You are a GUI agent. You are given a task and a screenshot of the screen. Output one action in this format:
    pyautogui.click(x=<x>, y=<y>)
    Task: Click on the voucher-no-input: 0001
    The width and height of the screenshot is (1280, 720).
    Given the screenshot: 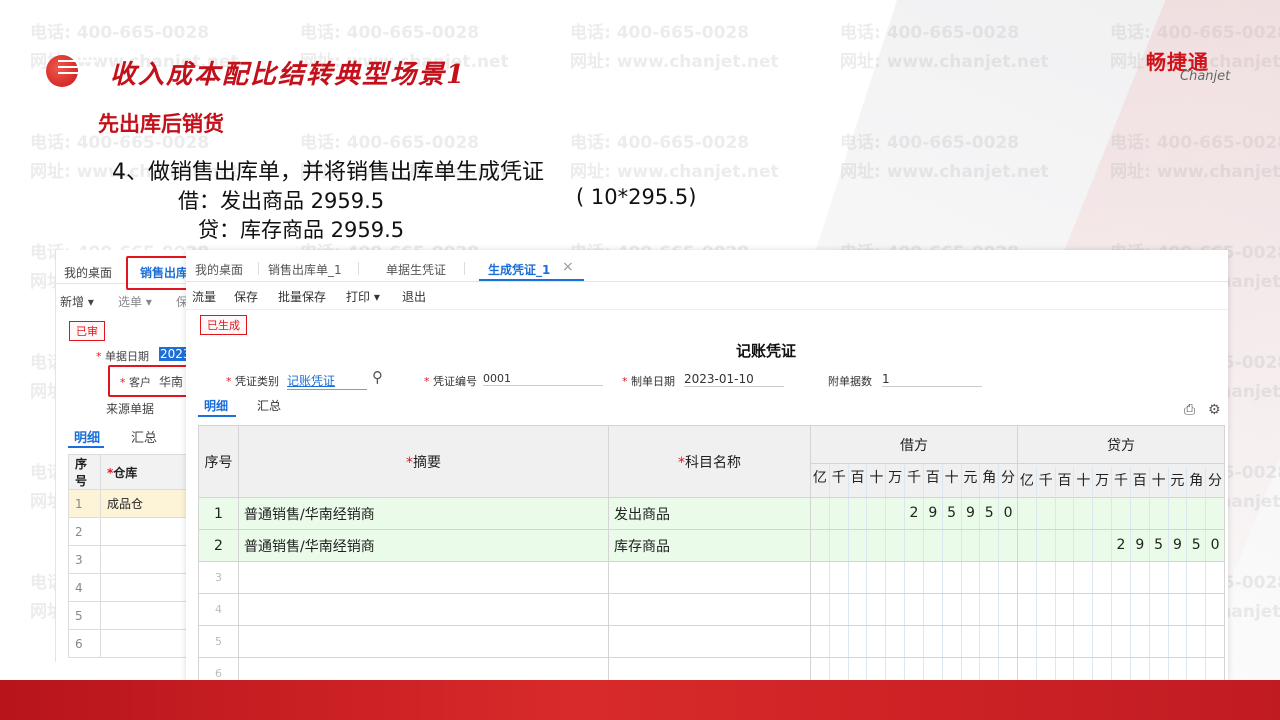 What is the action you would take?
    pyautogui.click(x=543, y=379)
    